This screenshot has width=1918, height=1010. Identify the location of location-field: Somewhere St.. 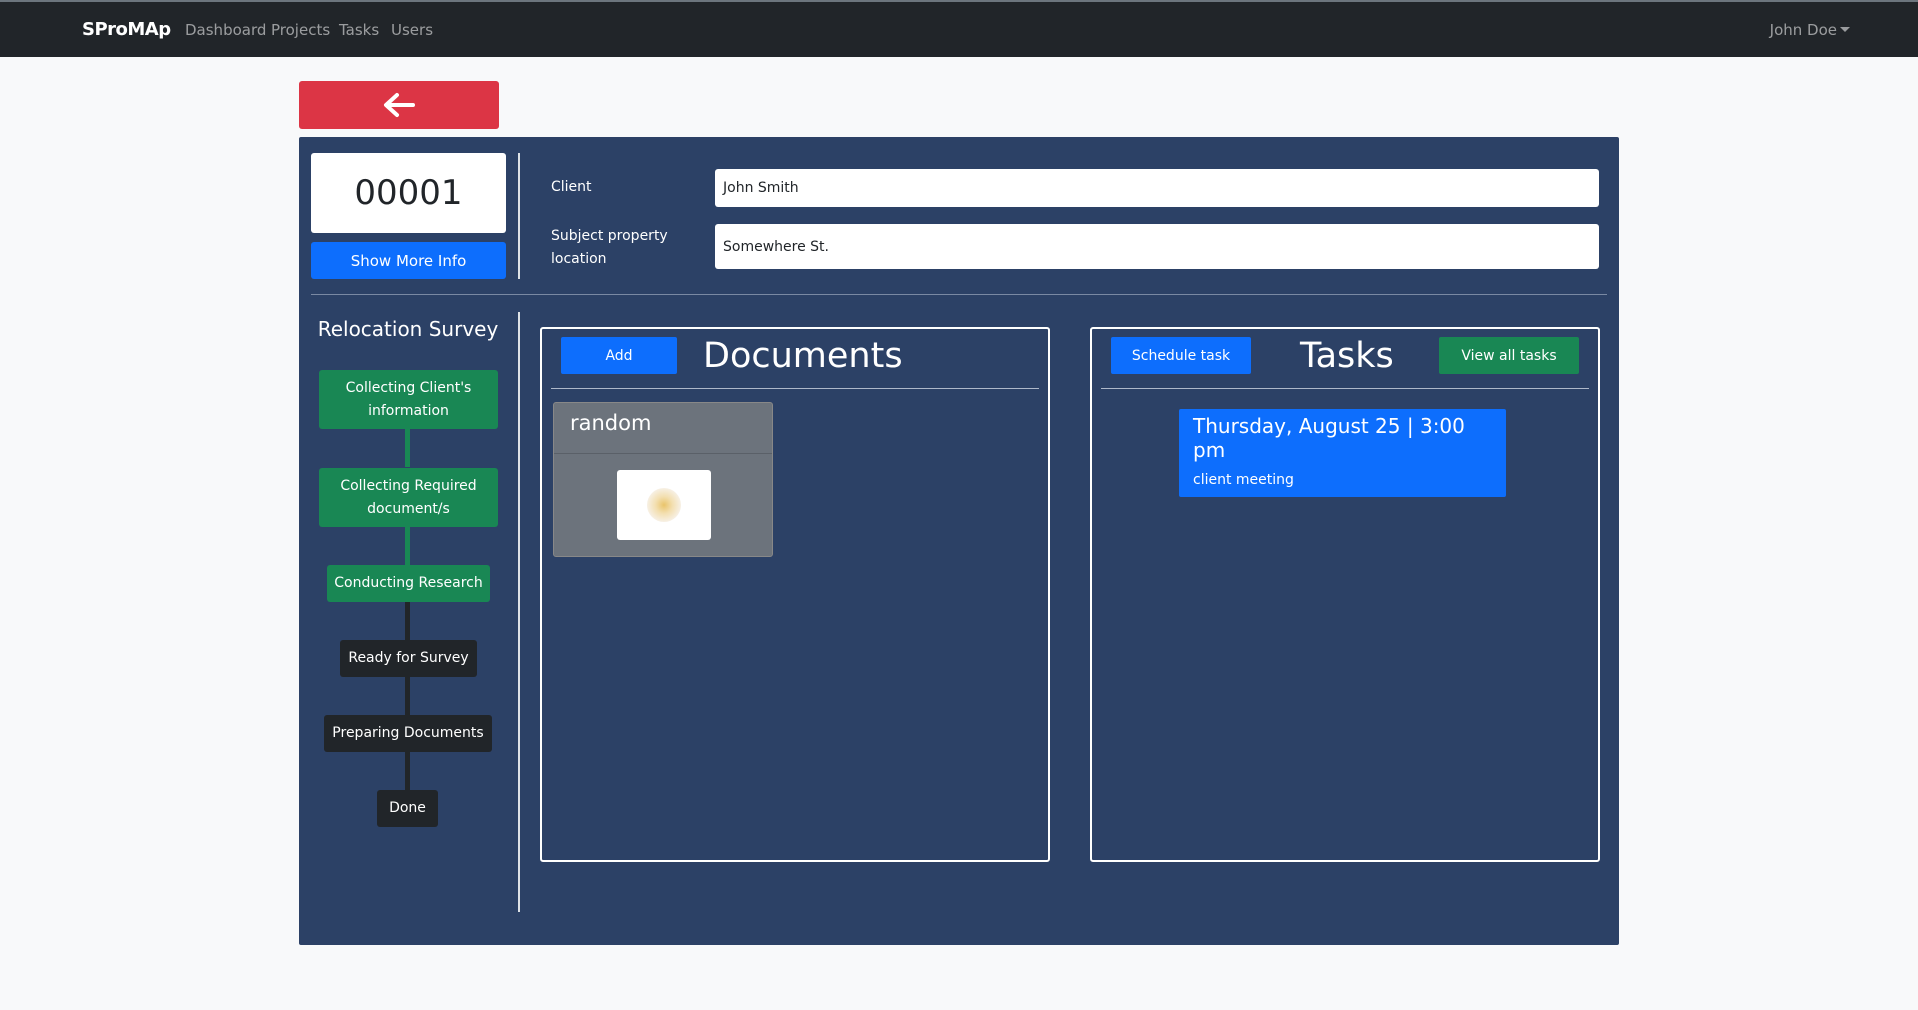
(1157, 246).